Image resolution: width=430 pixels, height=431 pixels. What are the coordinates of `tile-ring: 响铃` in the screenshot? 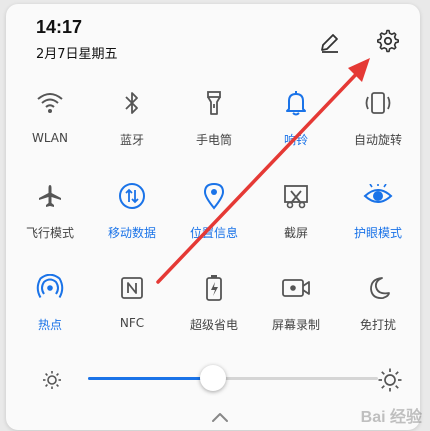 It's located at (296, 119).